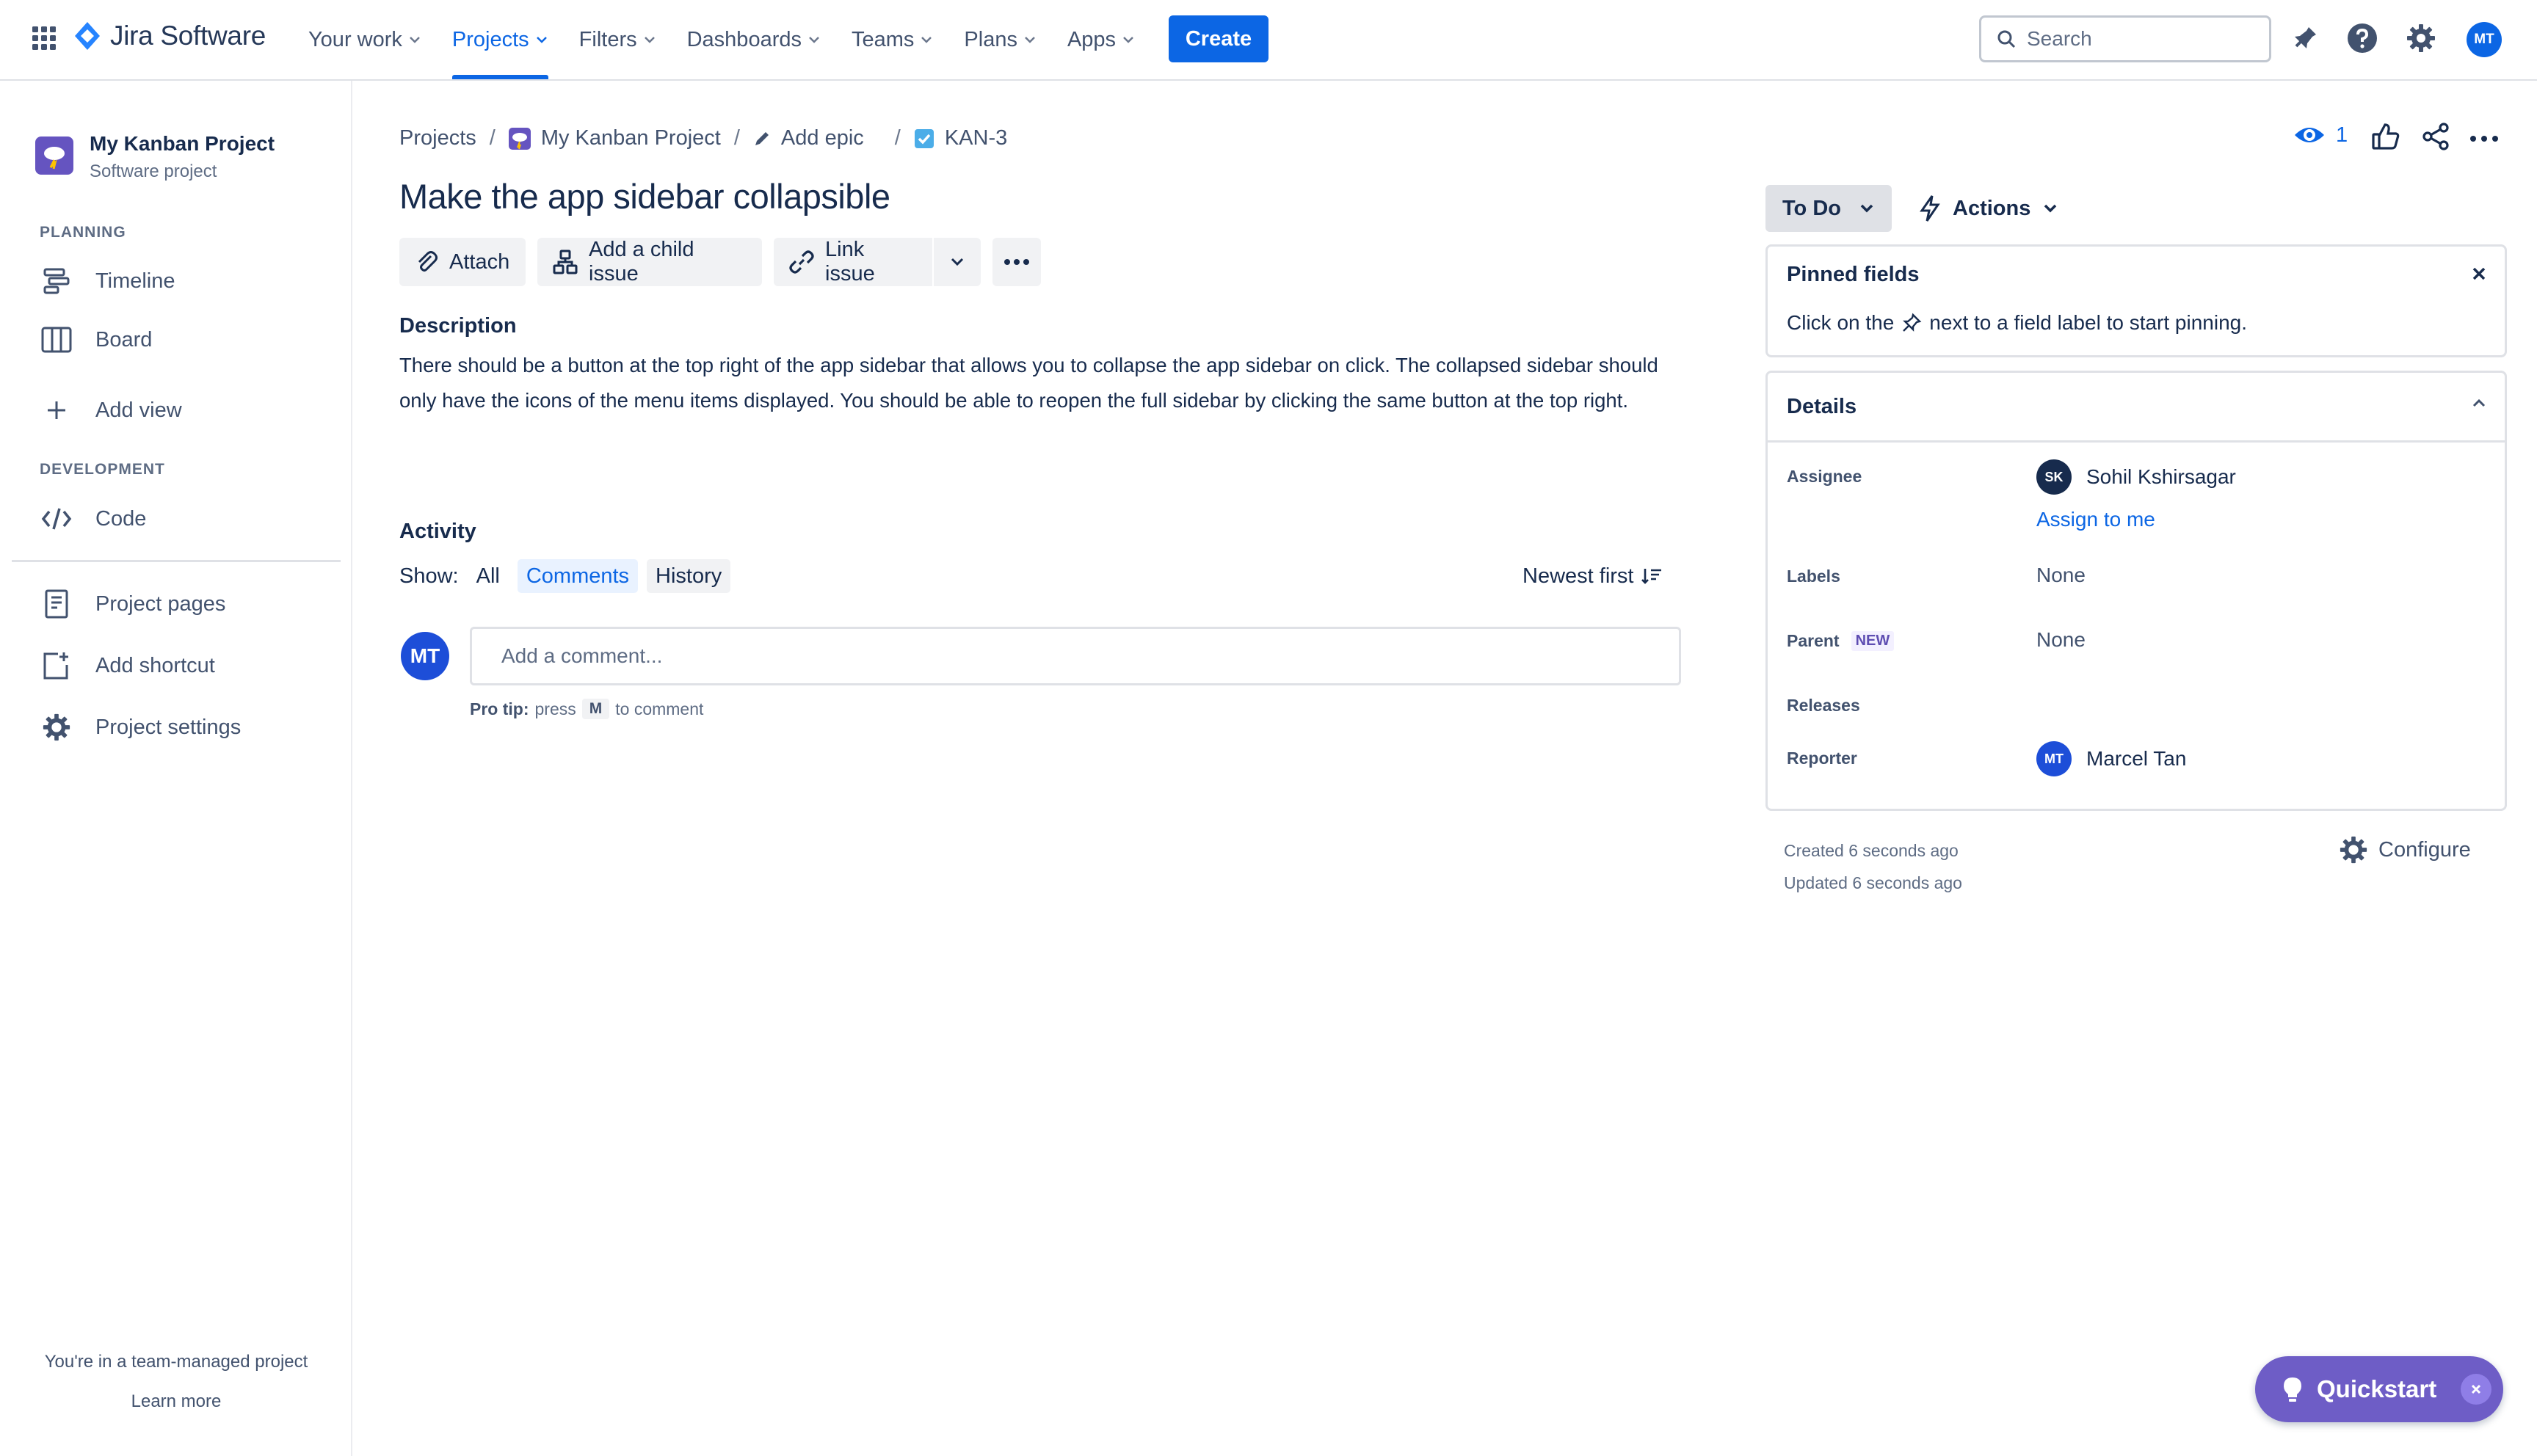  I want to click on watch-button: 1, so click(2320, 135).